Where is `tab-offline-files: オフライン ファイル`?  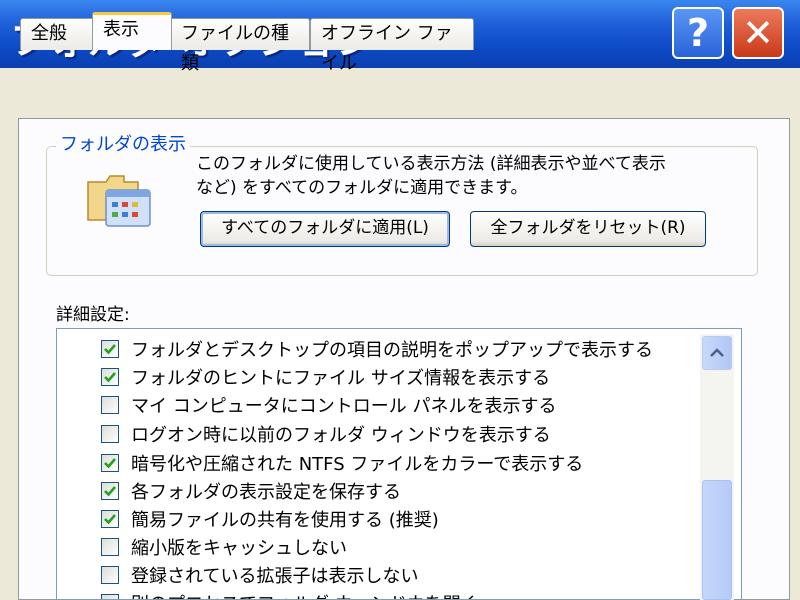
tab-offline-files: オフライン ファイル is located at coordinates (392, 46).